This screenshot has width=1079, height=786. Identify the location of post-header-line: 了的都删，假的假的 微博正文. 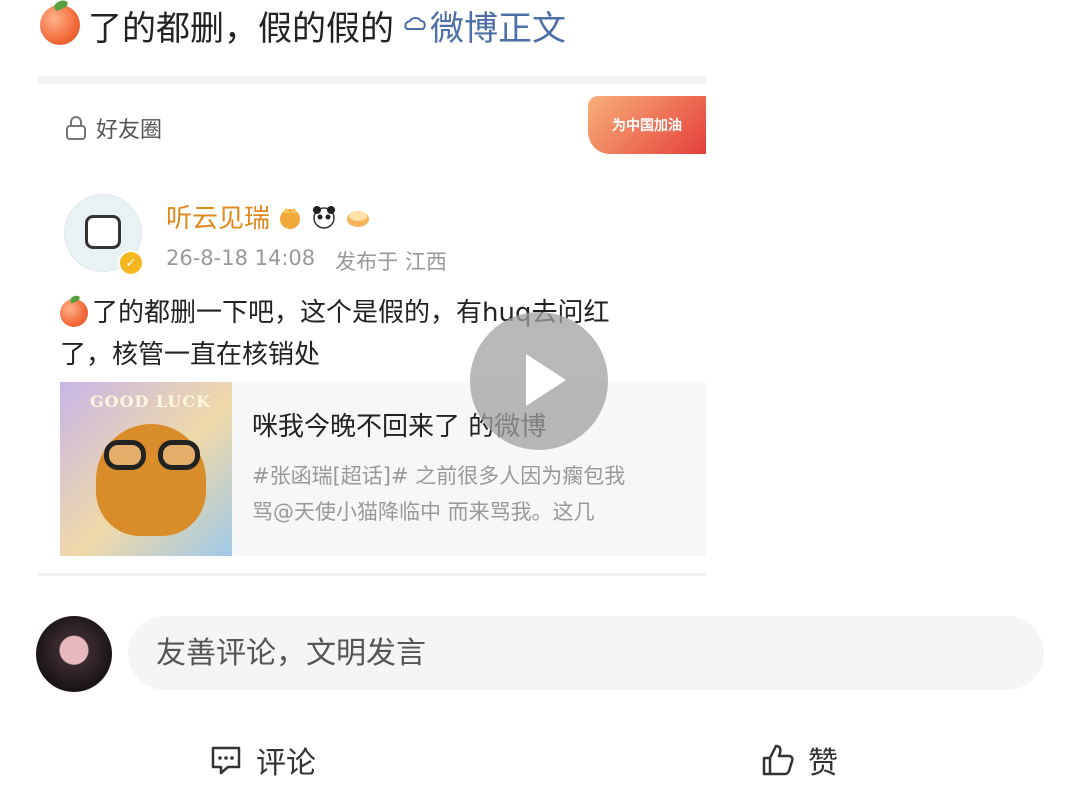
(303, 25).